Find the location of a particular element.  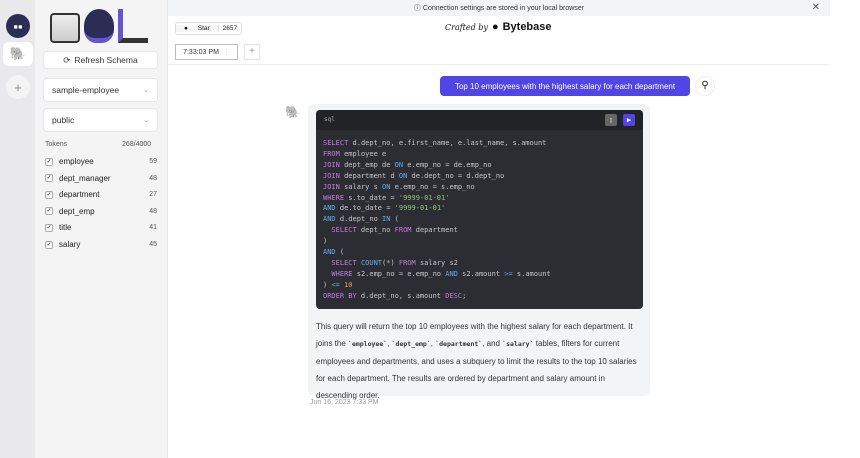

postgresql-icon: 🐘 is located at coordinates (18, 54).